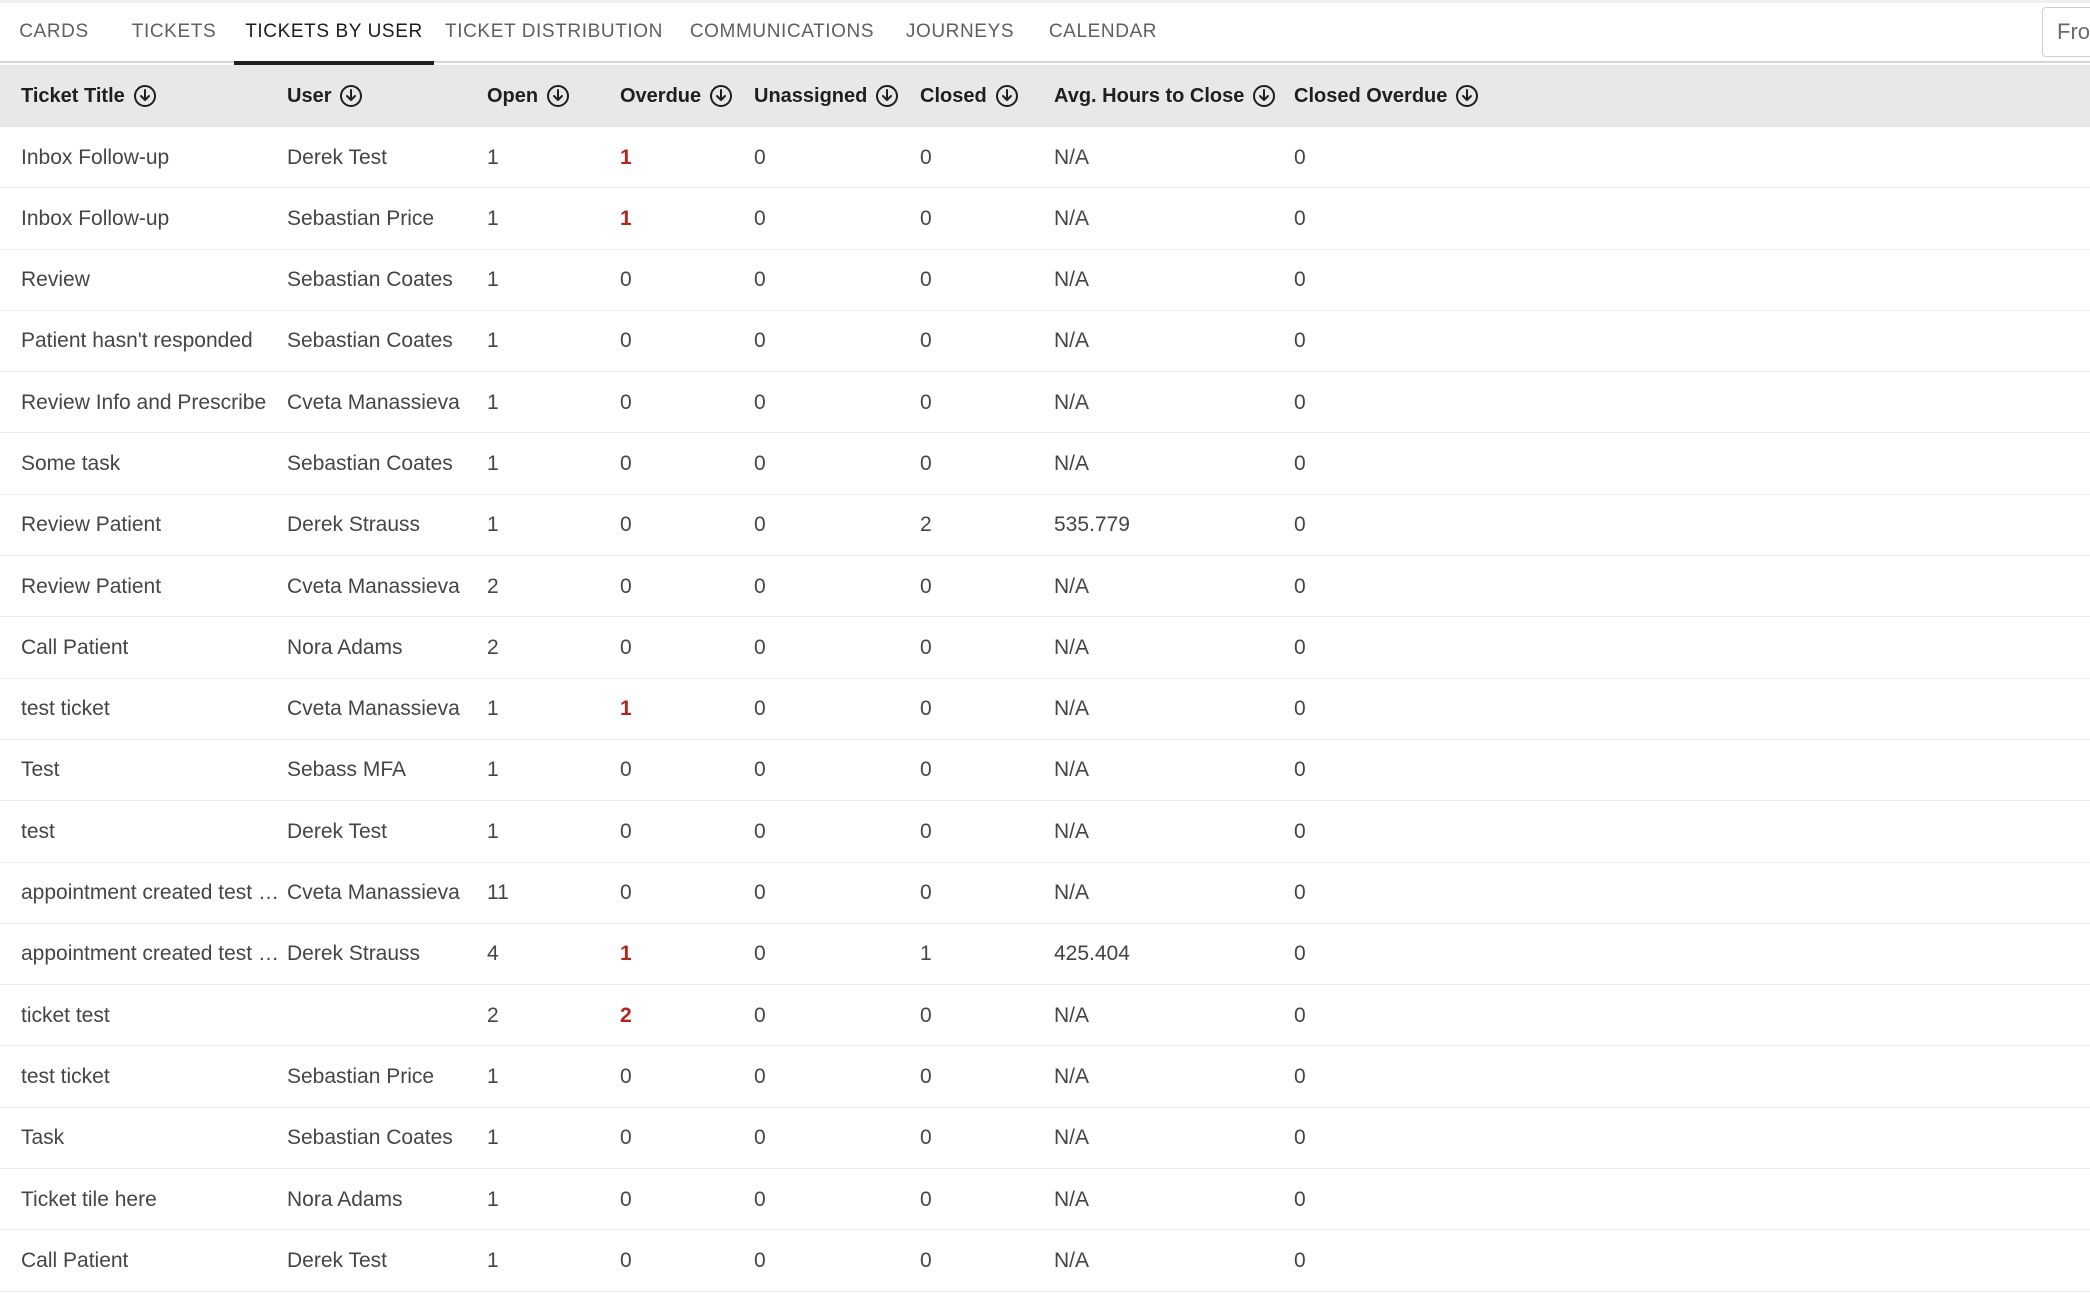 The image size is (2090, 1294). Describe the element at coordinates (985, 96) in the screenshot. I see `column-header-closed: Closed` at that location.